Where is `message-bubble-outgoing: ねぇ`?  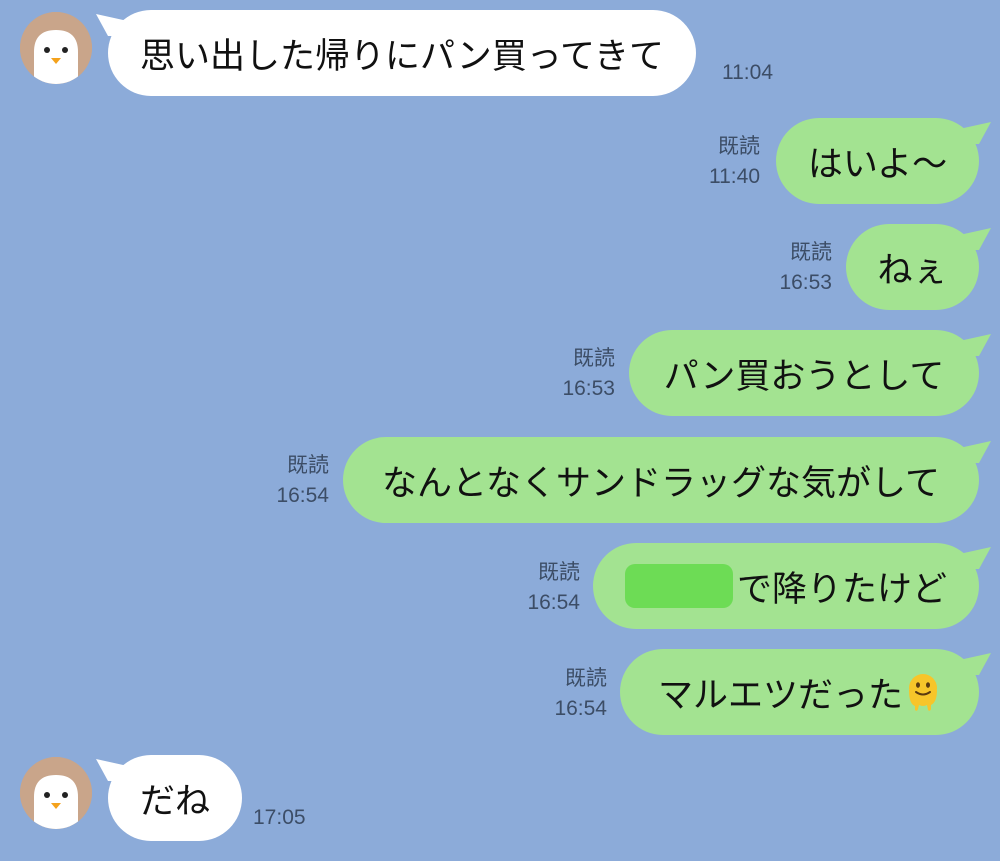
message-bubble-outgoing: ねぇ is located at coordinates (912, 267).